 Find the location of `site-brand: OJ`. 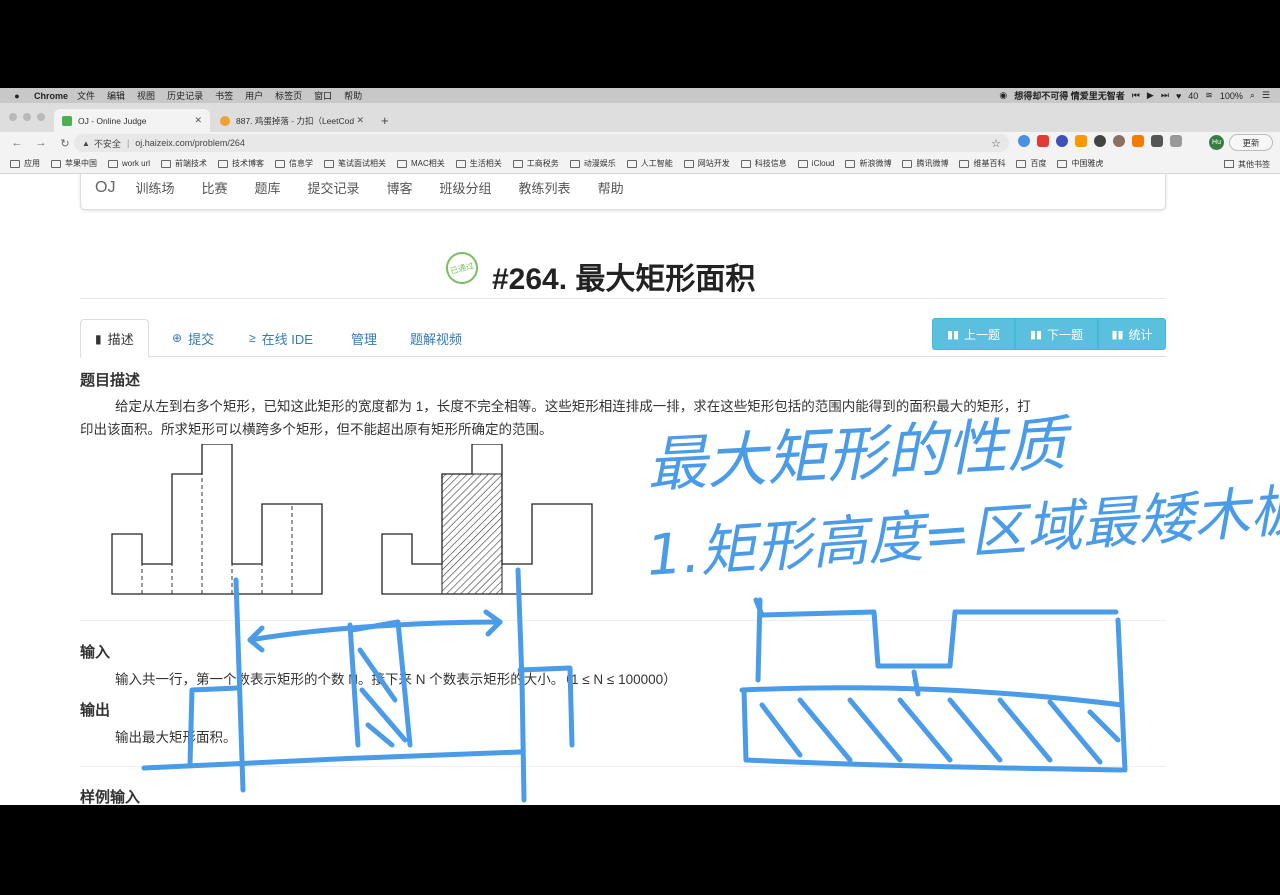

site-brand: OJ is located at coordinates (105, 188).